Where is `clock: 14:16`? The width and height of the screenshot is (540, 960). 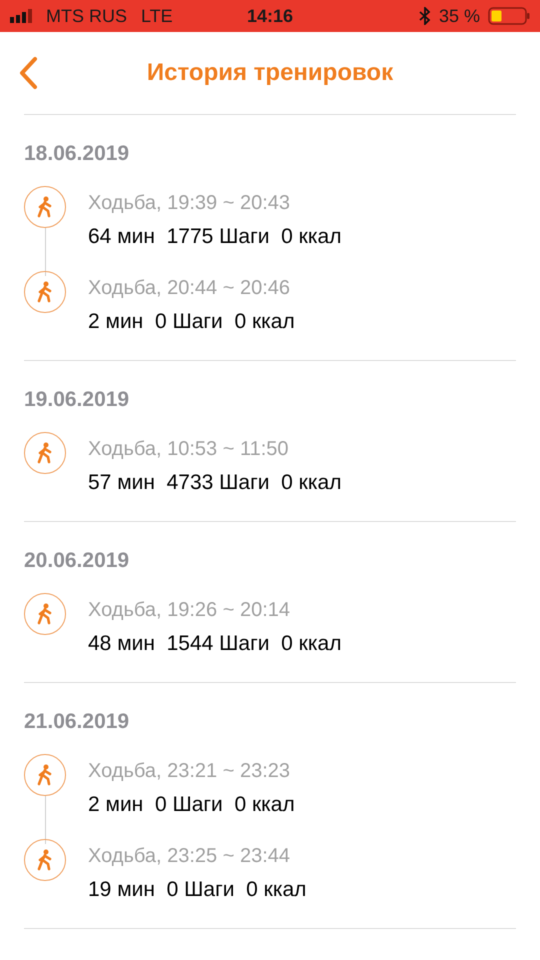 clock: 14:16 is located at coordinates (270, 16).